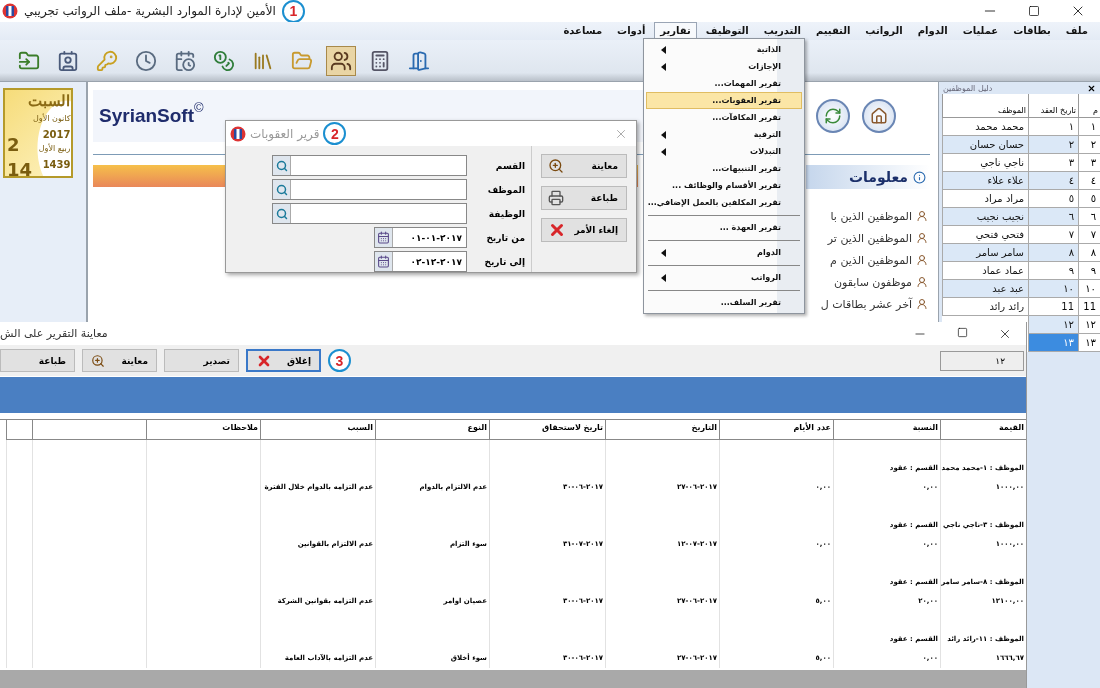 The image size is (1100, 688). Describe the element at coordinates (281, 165) in the screenshot. I see `search-icon` at that location.